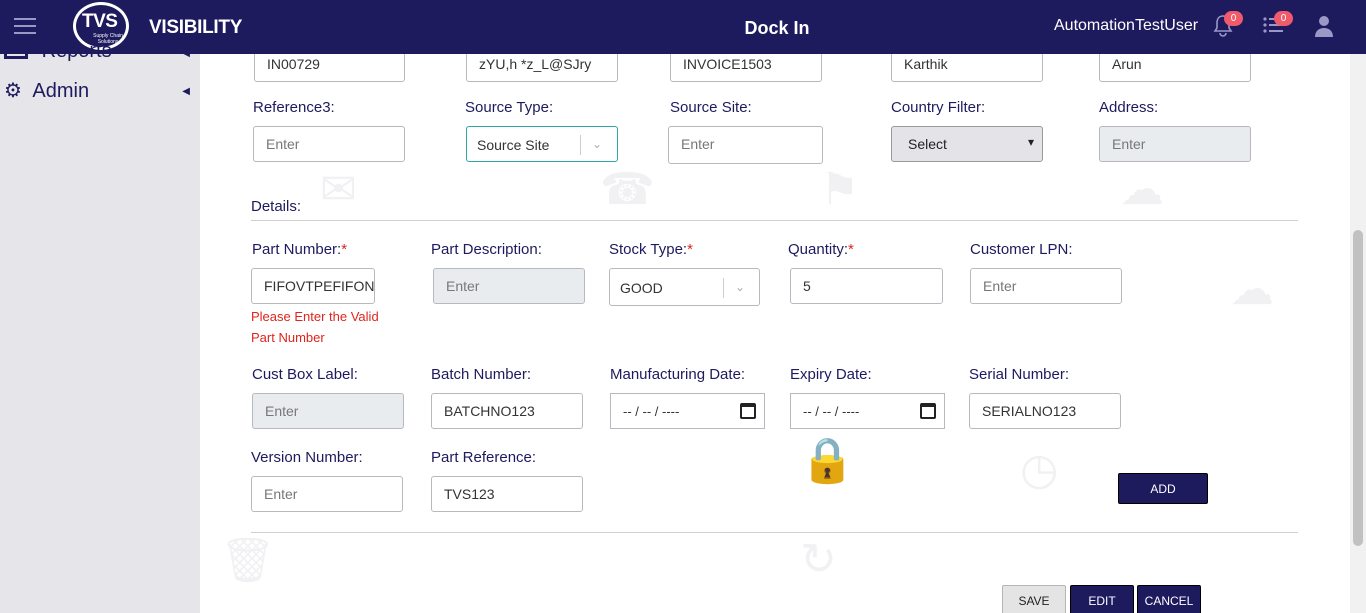  What do you see at coordinates (509, 107) in the screenshot?
I see `source-type-label: Source Type:` at bounding box center [509, 107].